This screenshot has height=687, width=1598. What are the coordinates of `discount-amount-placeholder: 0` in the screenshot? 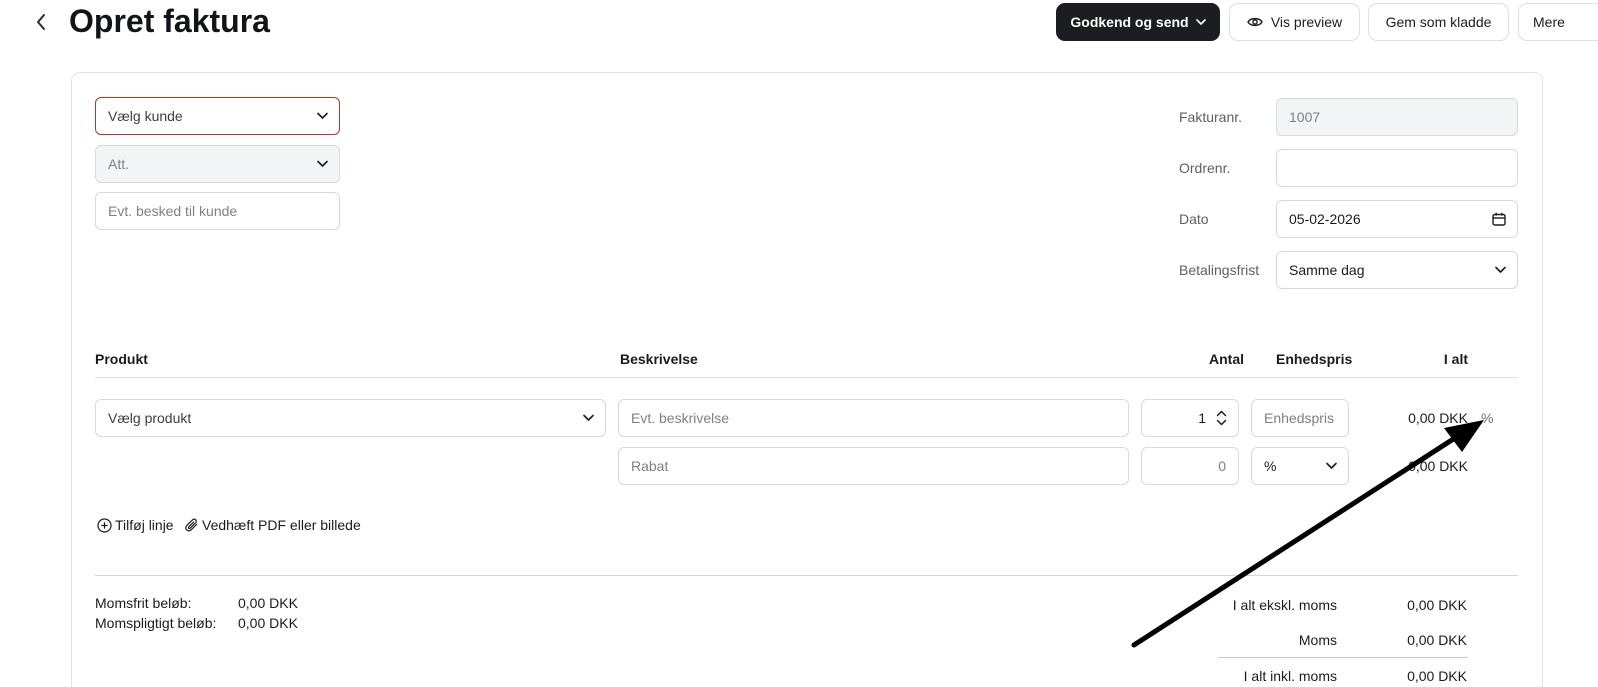 It's located at (1222, 466).